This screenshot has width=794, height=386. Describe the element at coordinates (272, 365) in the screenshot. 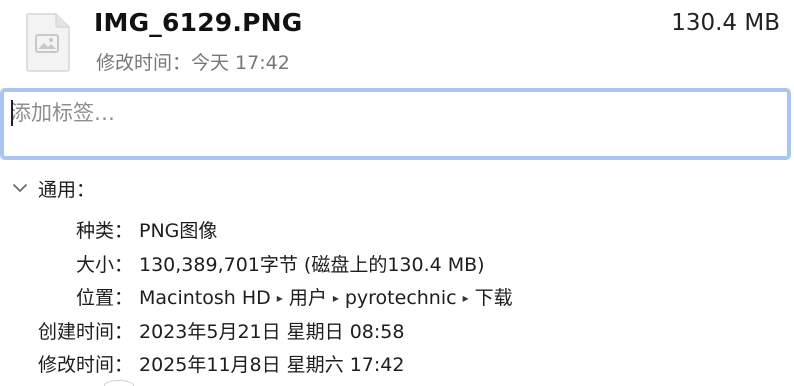

I see `modified-value: 2025年11月8日 星期六 17:42` at that location.